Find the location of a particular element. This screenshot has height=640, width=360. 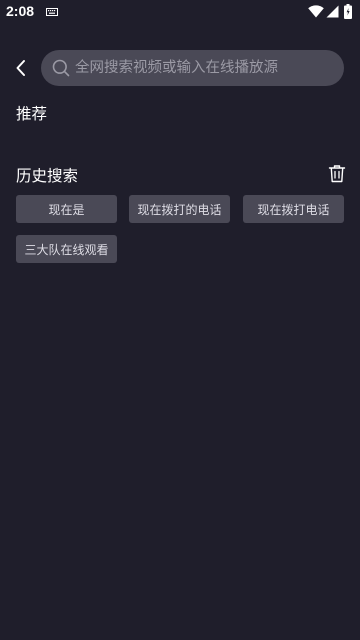

history-tag: 现在拨打的电话 is located at coordinates (179, 209).